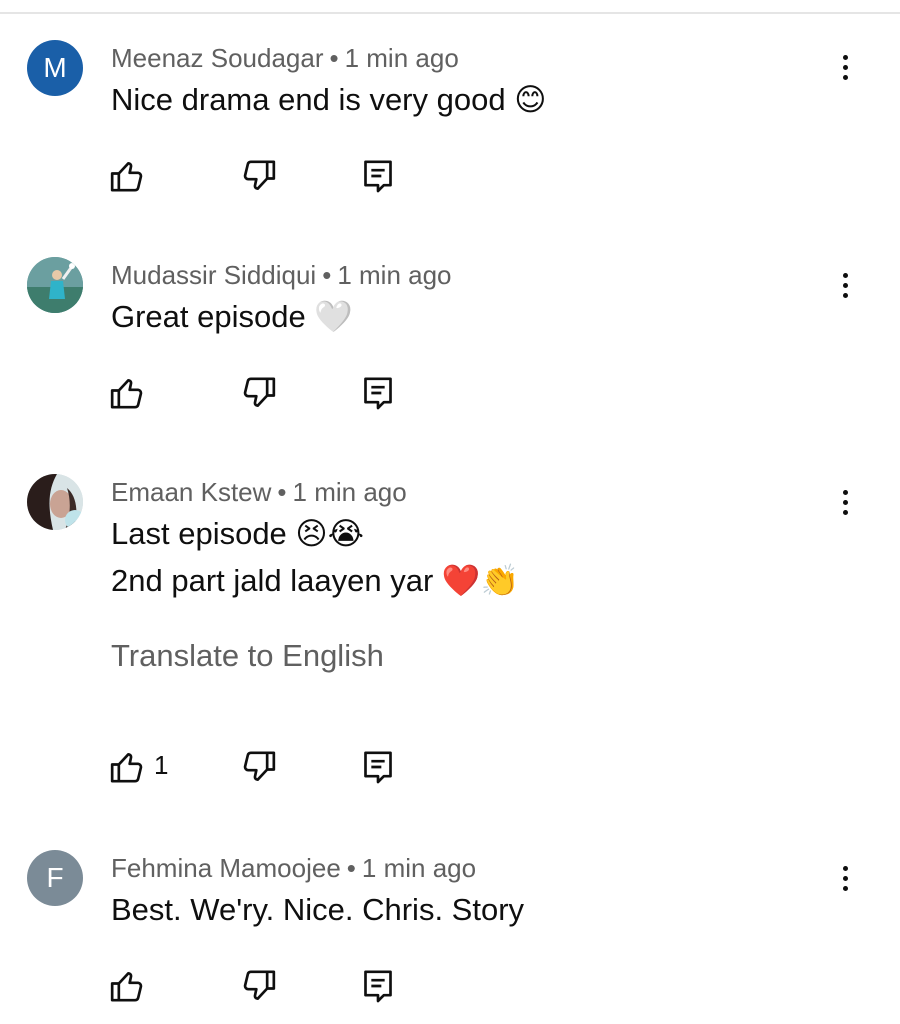 The width and height of the screenshot is (900, 1024). Describe the element at coordinates (237, 533) in the screenshot. I see `comment-line: Last episode 😣😭` at that location.